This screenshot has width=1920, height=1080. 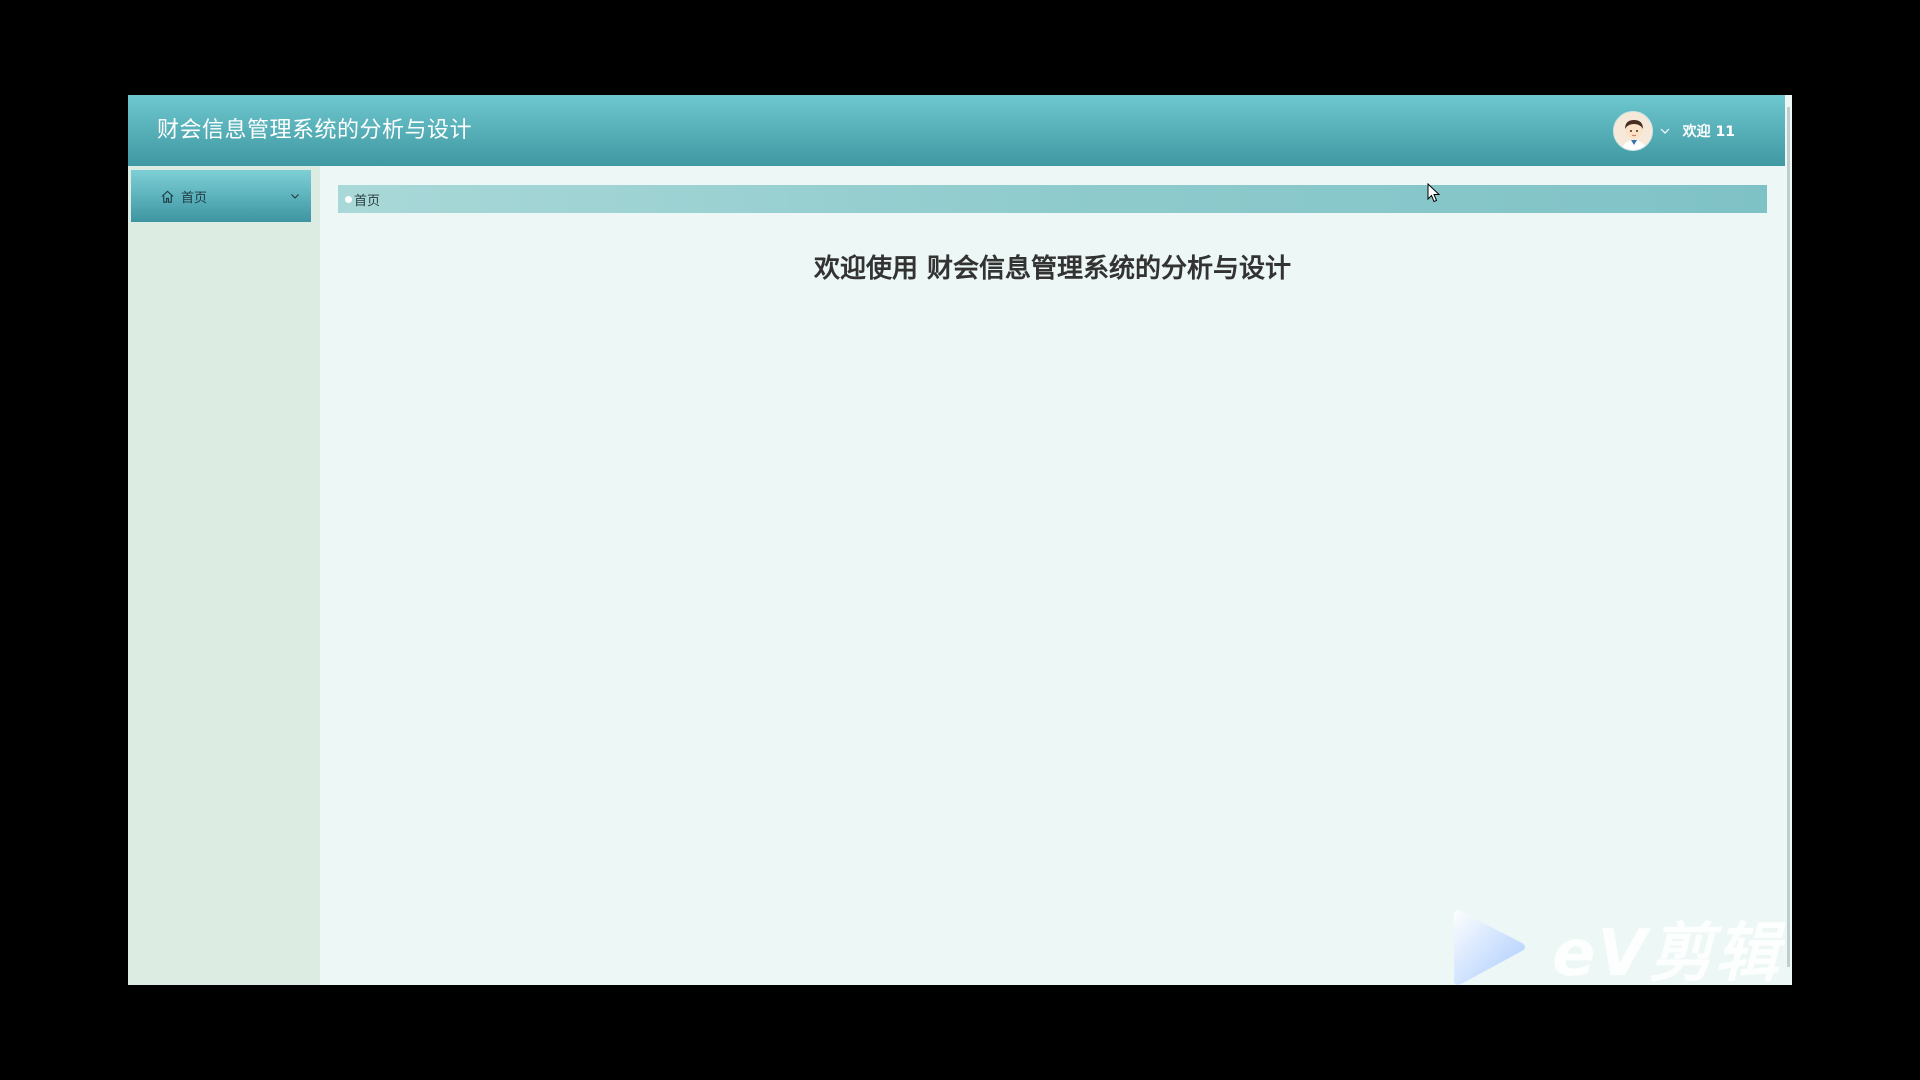 I want to click on watermark: eV剪辑, so click(x=1615, y=948).